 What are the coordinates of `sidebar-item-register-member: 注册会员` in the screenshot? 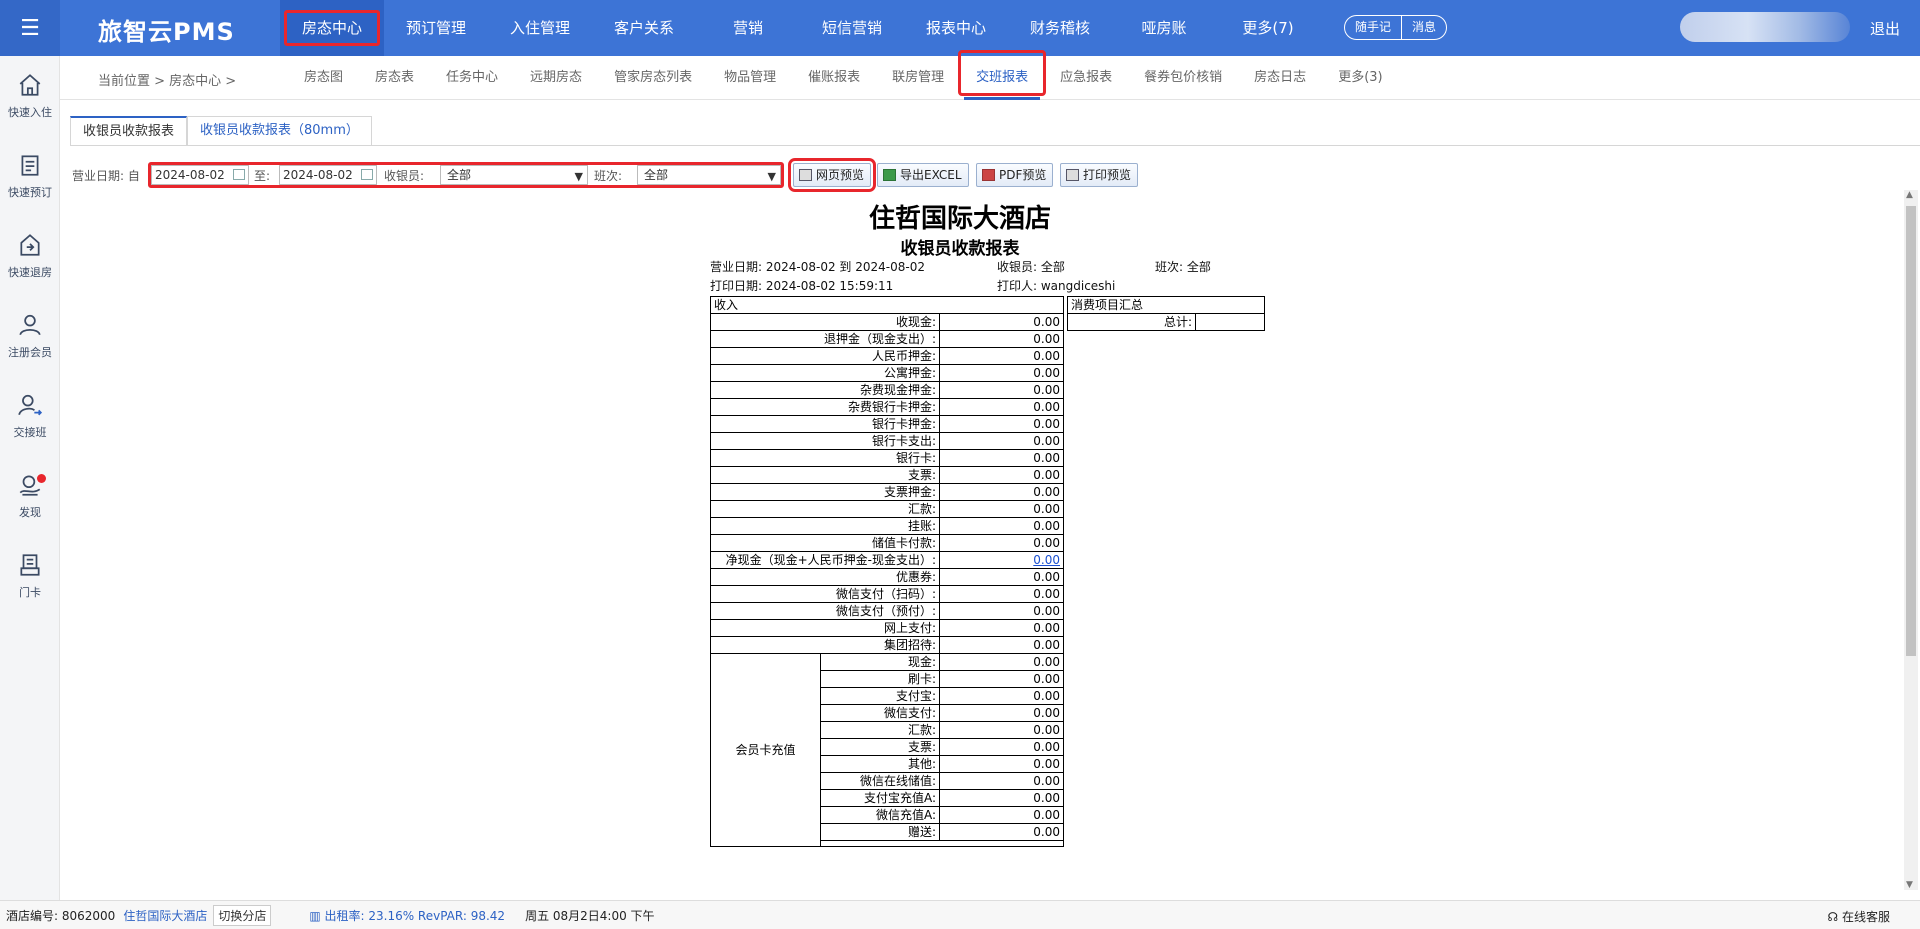 It's located at (30, 336).